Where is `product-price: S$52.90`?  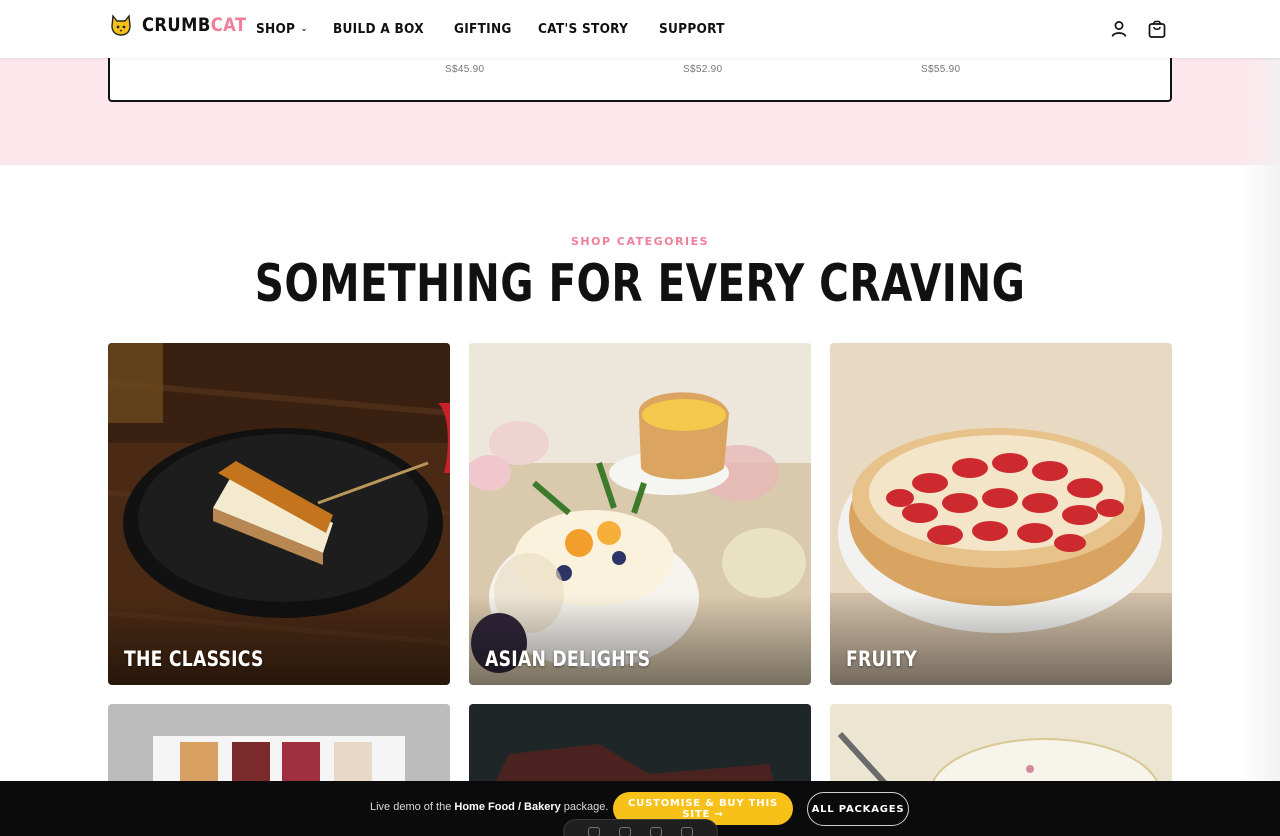
product-price: S$52.90 is located at coordinates (703, 69).